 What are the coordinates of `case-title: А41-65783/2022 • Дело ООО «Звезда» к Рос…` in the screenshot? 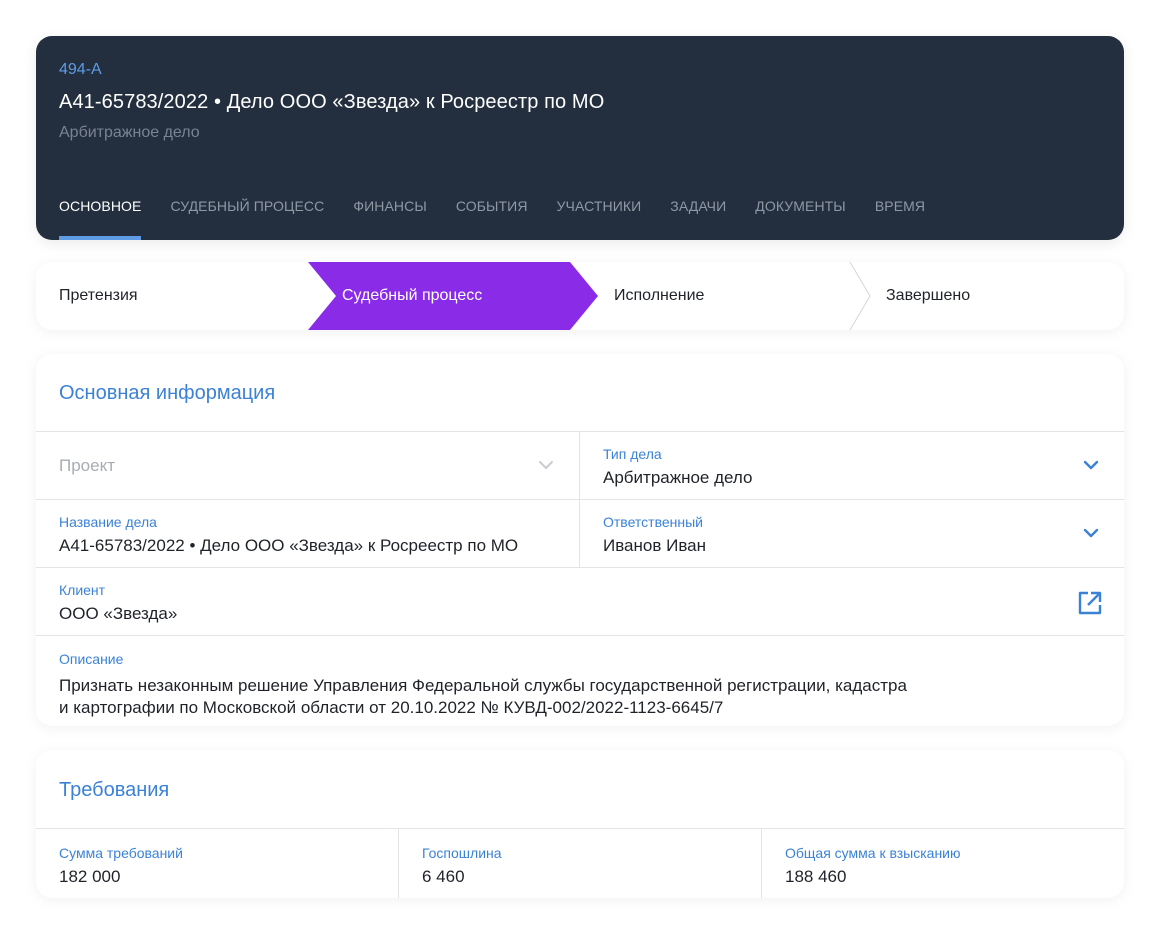 It's located at (332, 102).